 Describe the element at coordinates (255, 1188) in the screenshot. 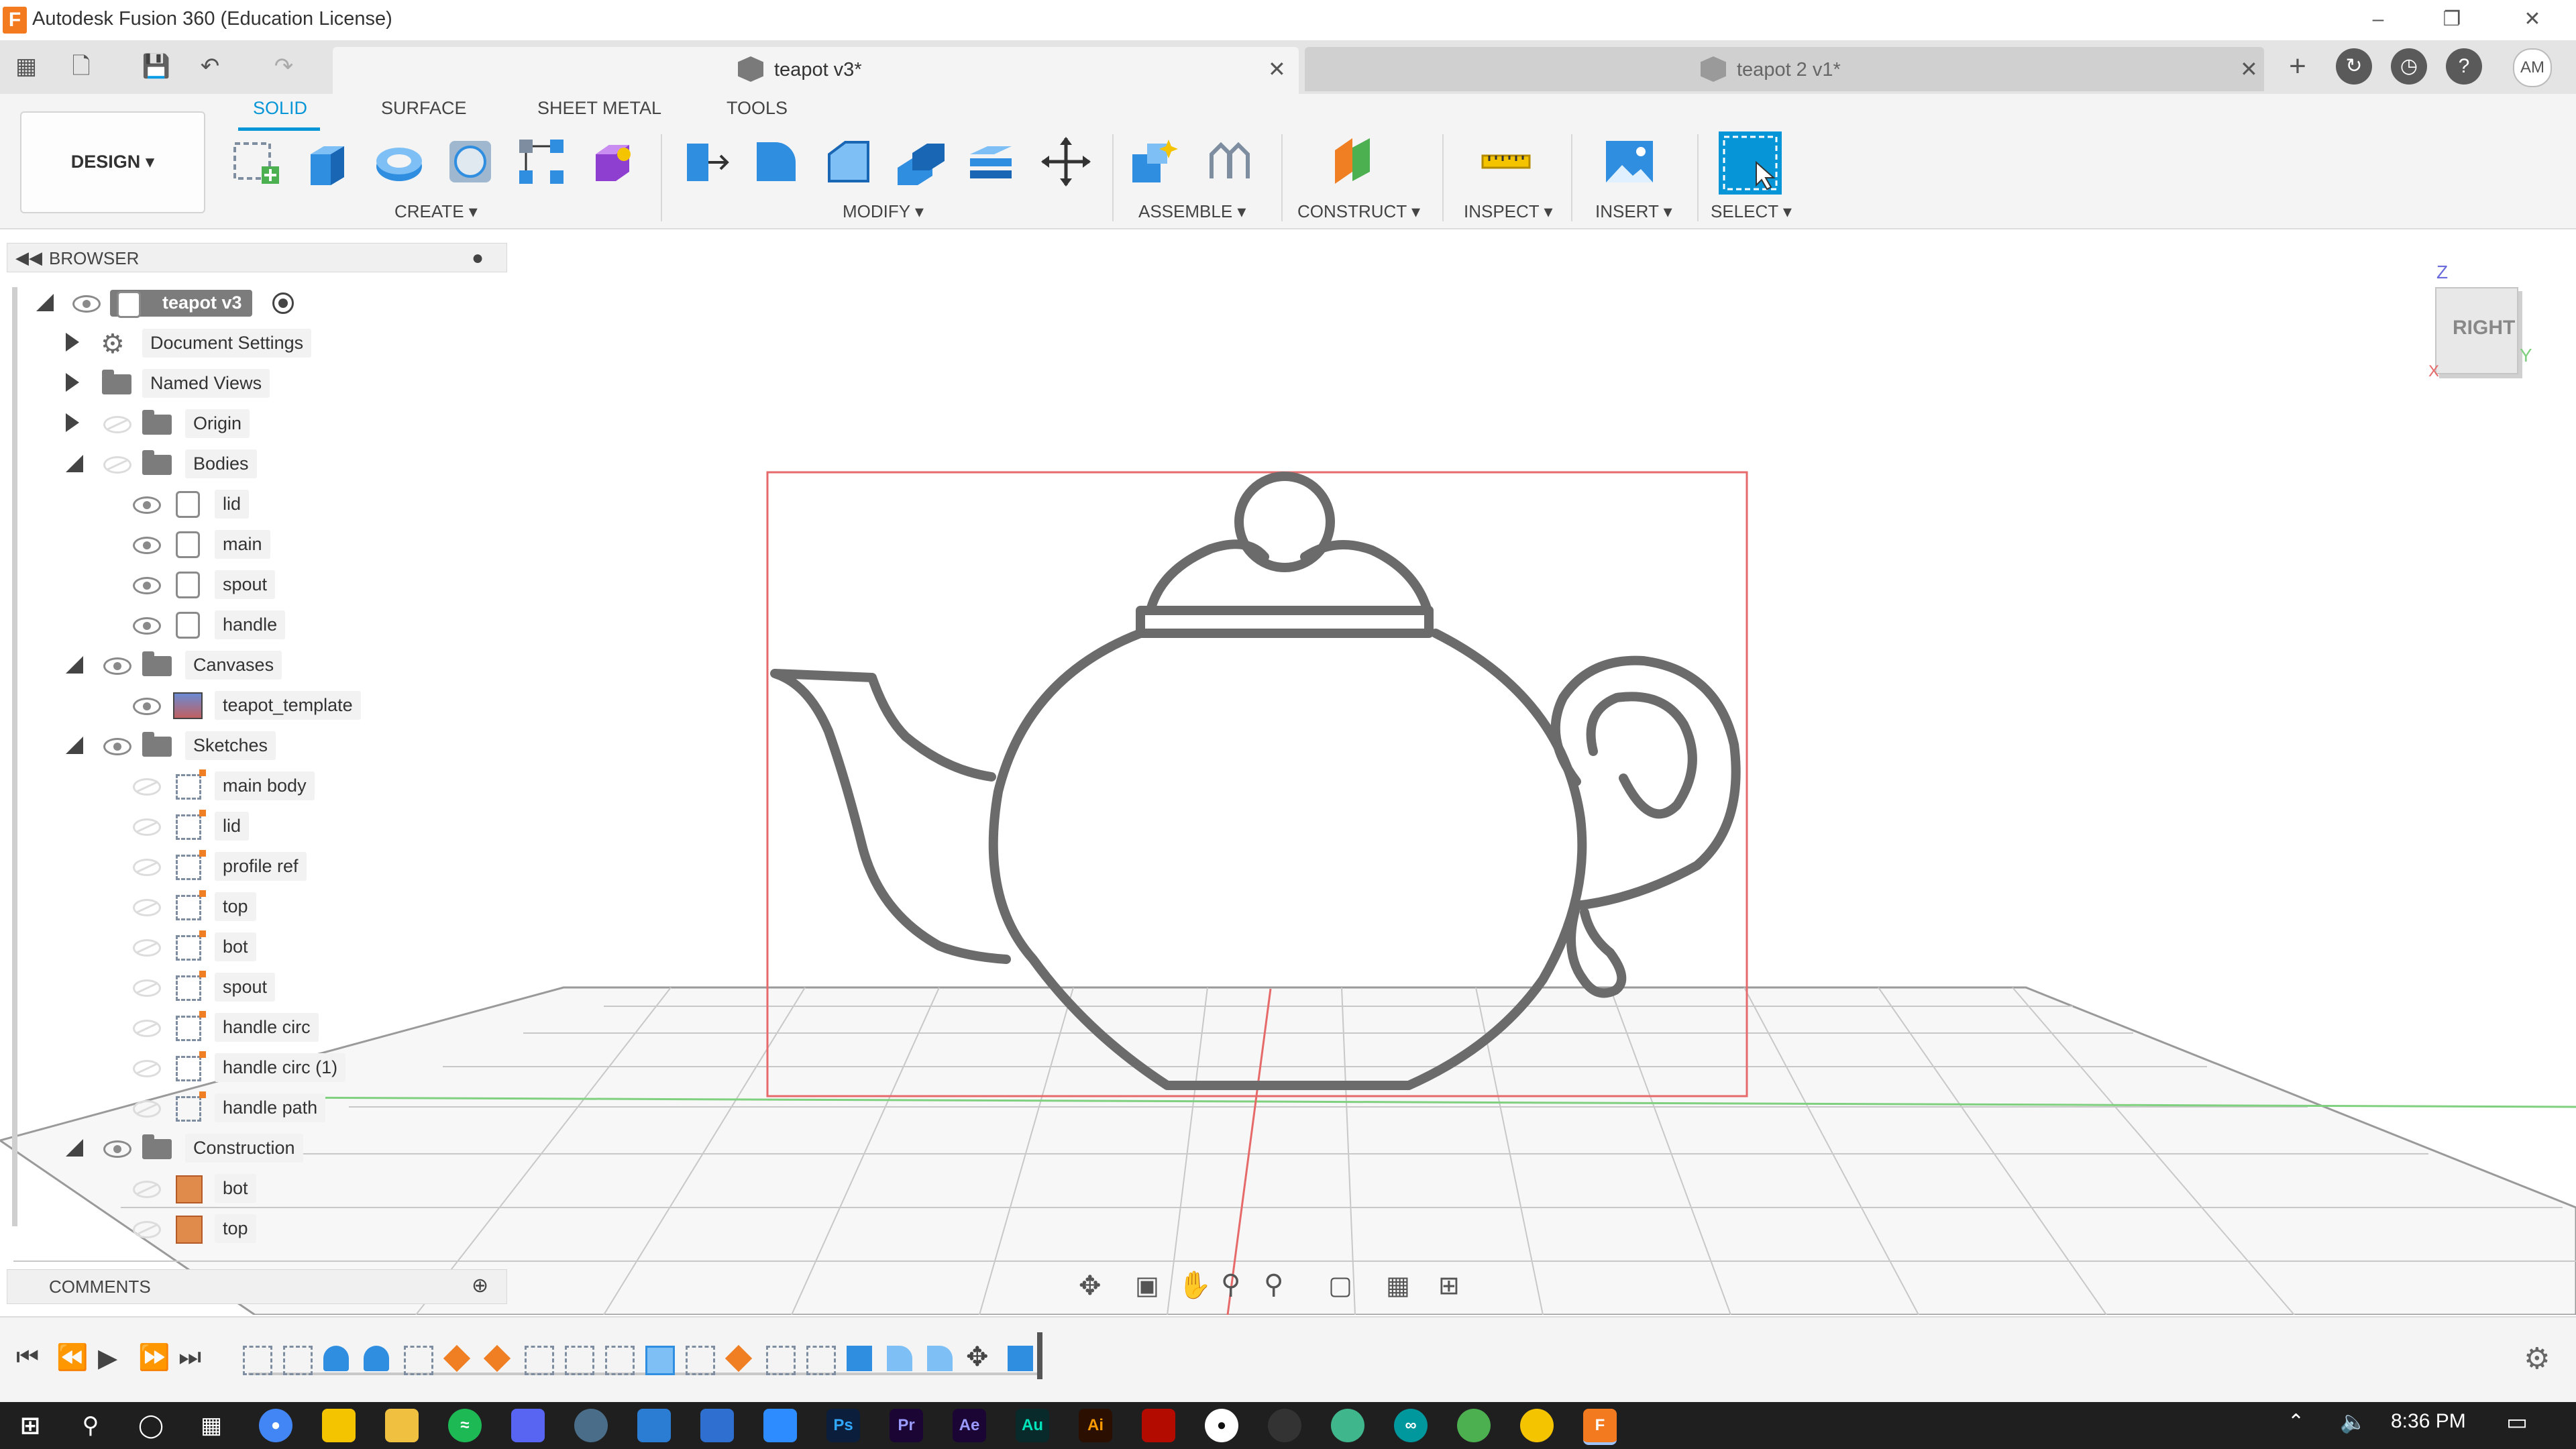

I see `browser-item-plane-bot: bot` at that location.